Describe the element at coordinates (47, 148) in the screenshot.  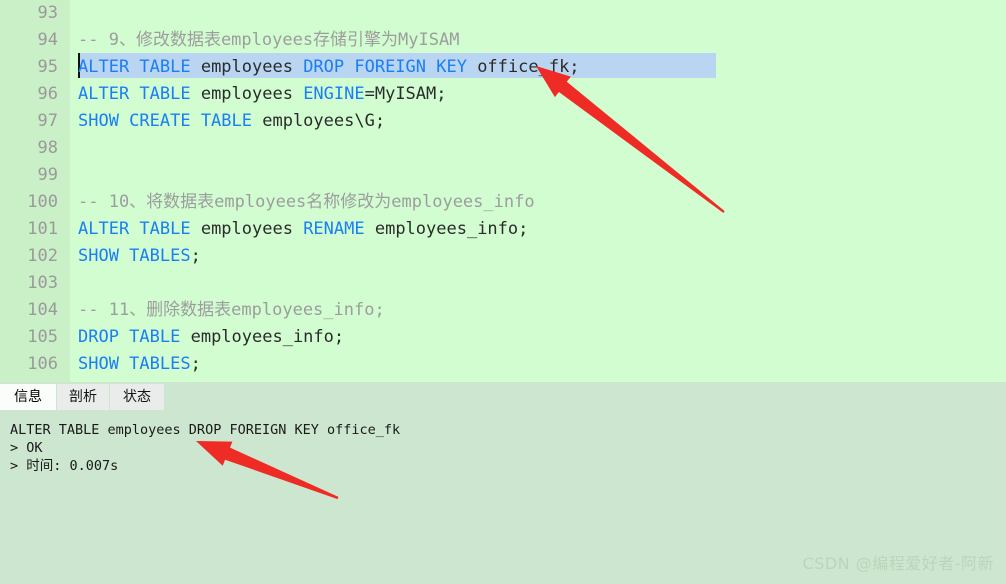
I see `line-number: 98` at that location.